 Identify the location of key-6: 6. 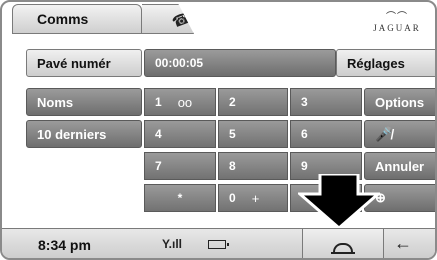
(326, 134).